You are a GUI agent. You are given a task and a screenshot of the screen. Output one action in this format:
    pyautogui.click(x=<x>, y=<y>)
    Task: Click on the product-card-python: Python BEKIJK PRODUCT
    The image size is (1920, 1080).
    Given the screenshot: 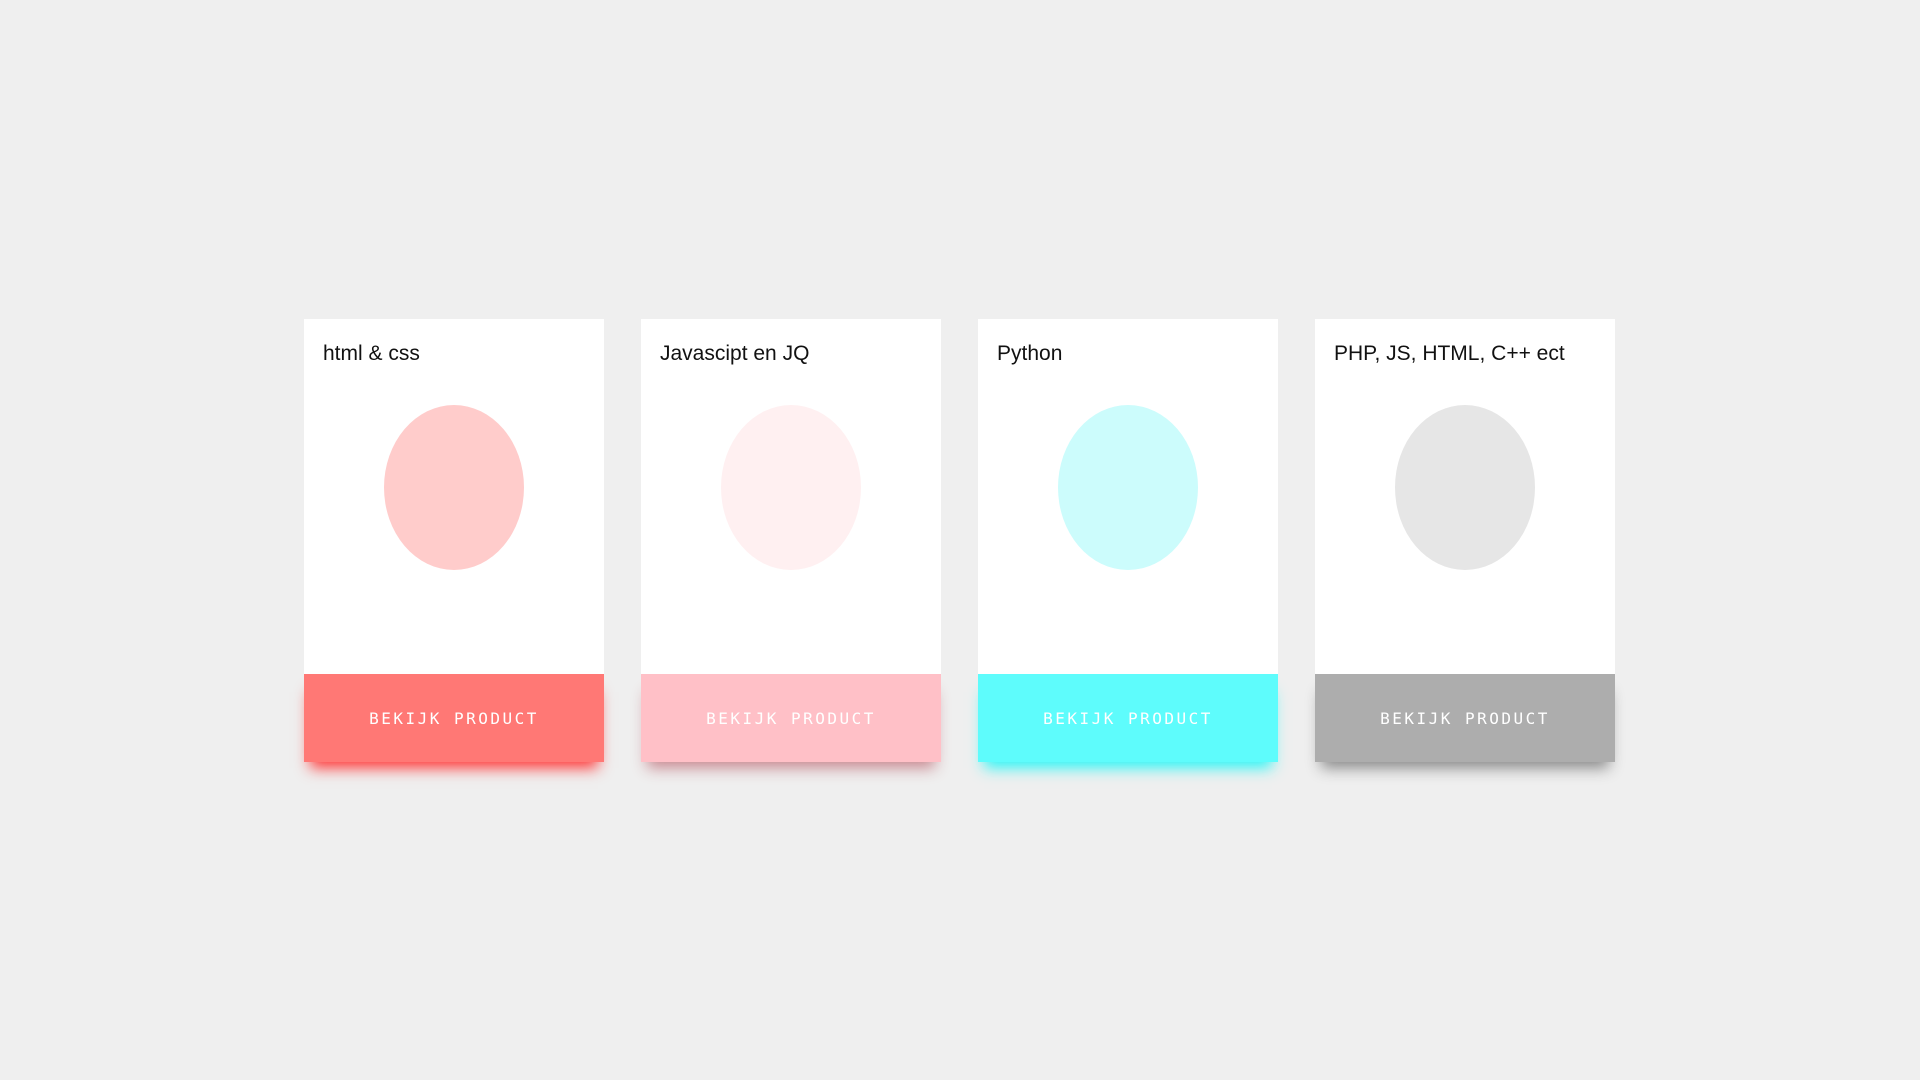 What is the action you would take?
    pyautogui.click(x=1128, y=540)
    